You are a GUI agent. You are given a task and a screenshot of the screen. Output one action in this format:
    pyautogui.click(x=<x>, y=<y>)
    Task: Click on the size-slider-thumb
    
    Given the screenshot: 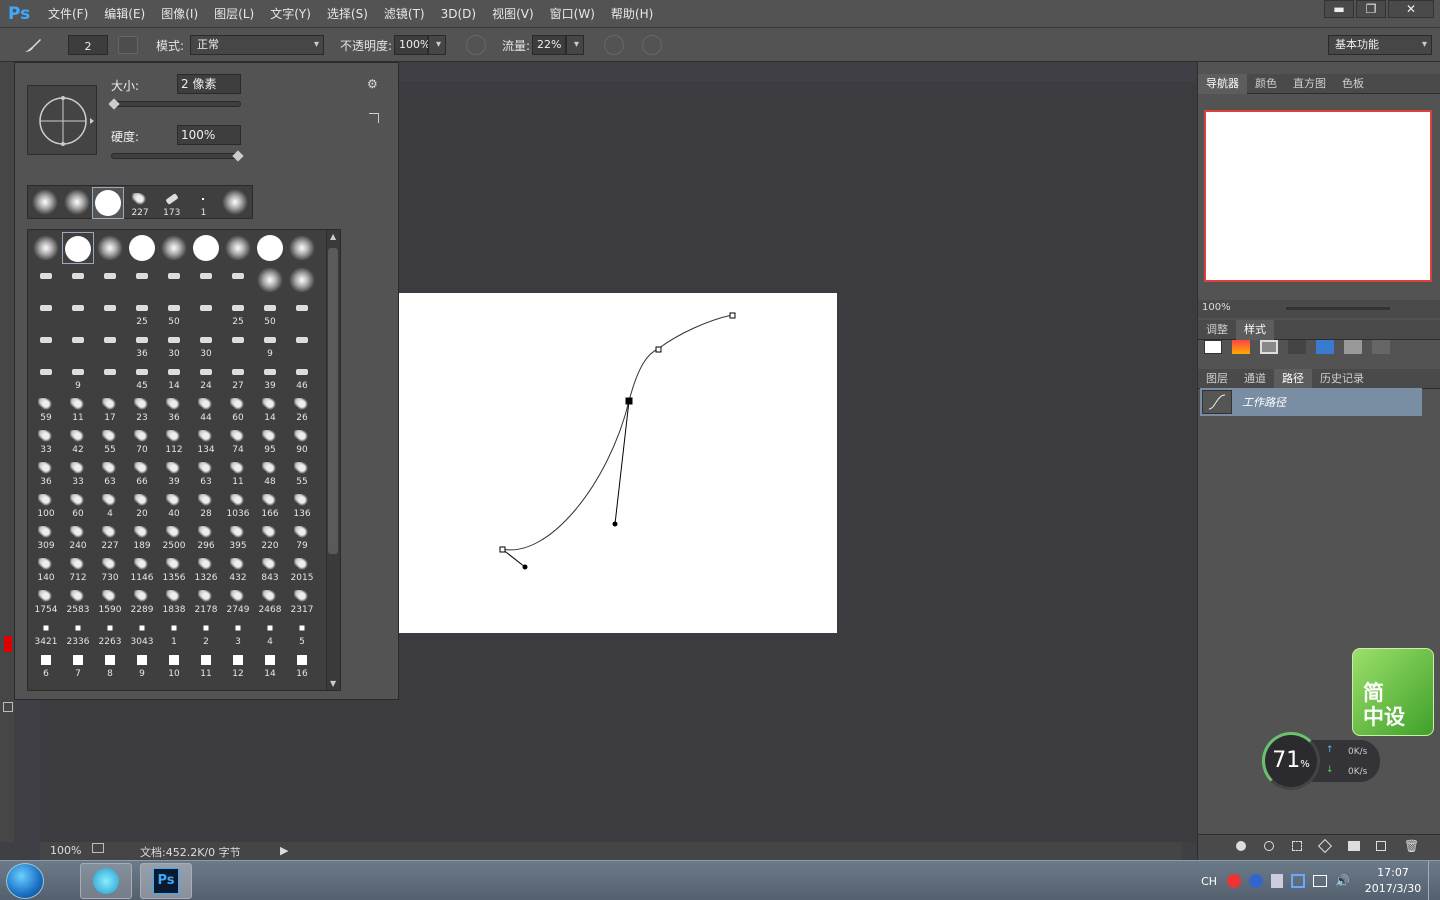 What is the action you would take?
    pyautogui.click(x=114, y=104)
    